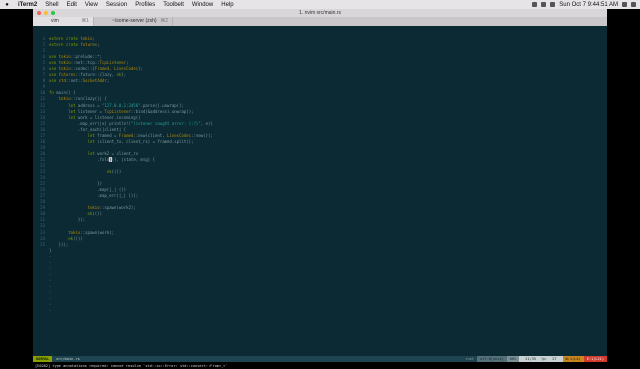 Image resolution: width=640 pixels, height=369 pixels. I want to click on filetype: rust, so click(469, 359).